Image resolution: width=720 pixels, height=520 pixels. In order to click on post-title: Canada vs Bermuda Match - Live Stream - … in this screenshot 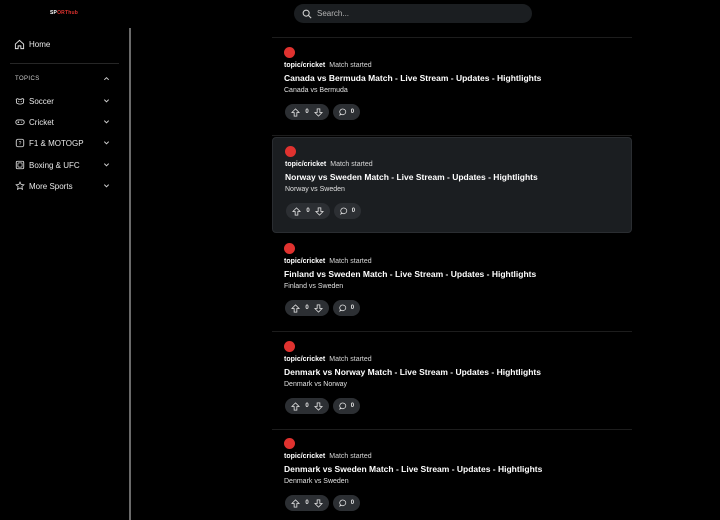, I will do `click(412, 78)`.